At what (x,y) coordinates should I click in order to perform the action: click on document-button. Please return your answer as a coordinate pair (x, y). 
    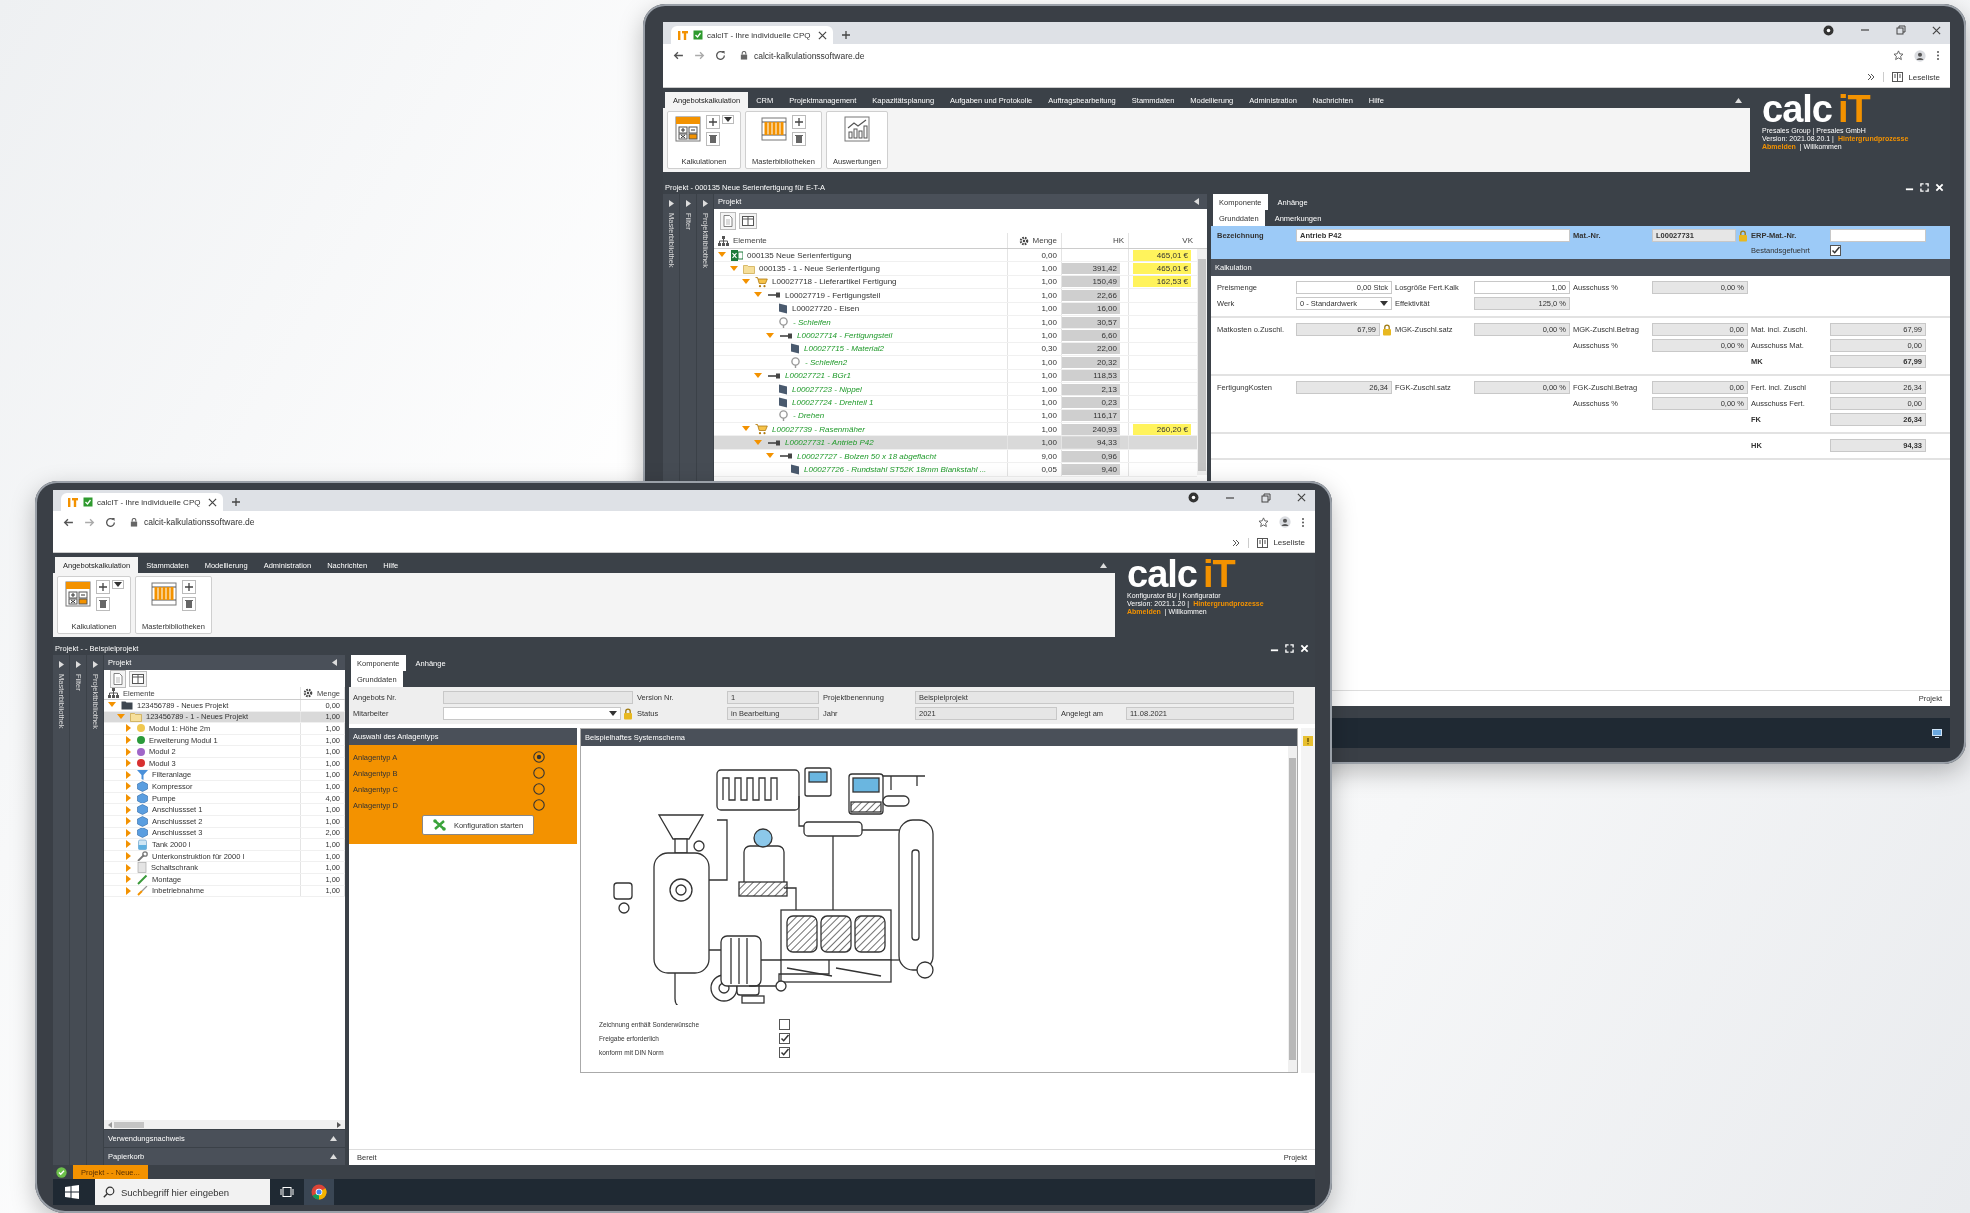
    Looking at the image, I should click on (728, 221).